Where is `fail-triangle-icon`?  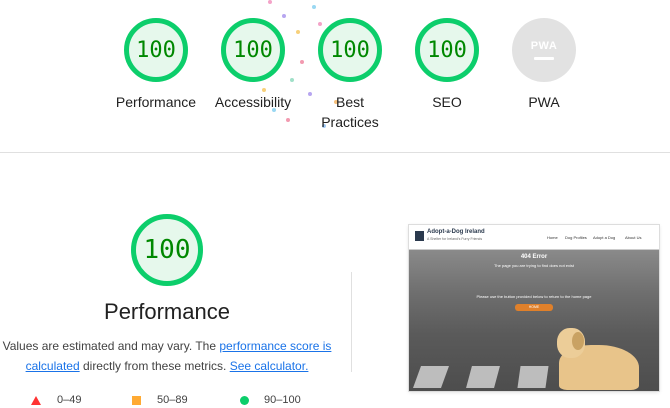
fail-triangle-icon is located at coordinates (36, 400).